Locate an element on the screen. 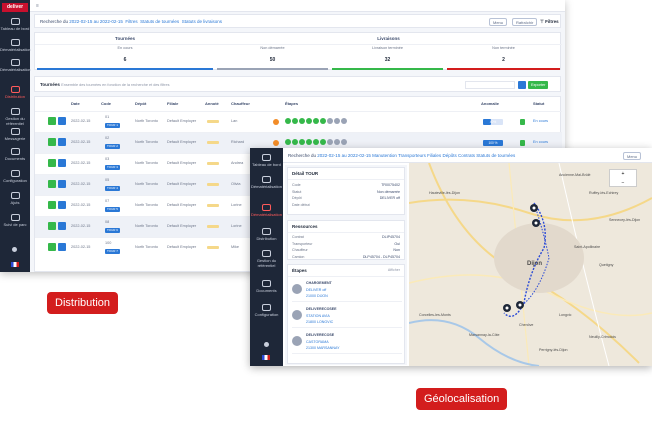  tour-badge: TOUR 3 is located at coordinates (112, 167).